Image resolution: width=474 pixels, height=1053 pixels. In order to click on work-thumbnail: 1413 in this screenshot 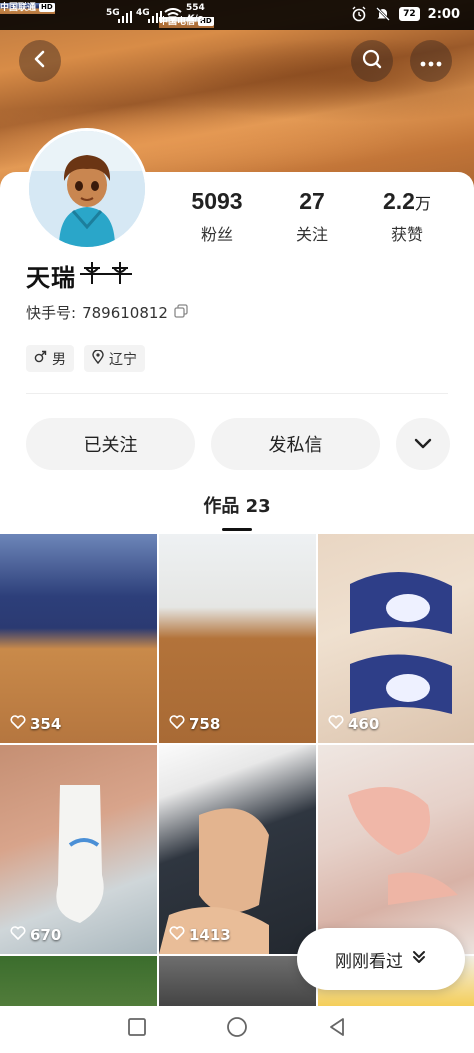, I will do `click(237, 849)`.